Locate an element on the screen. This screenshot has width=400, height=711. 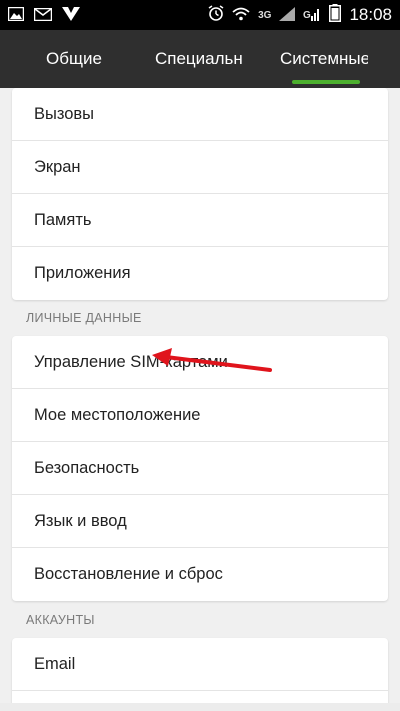
status-left-icons is located at coordinates (43, 15).